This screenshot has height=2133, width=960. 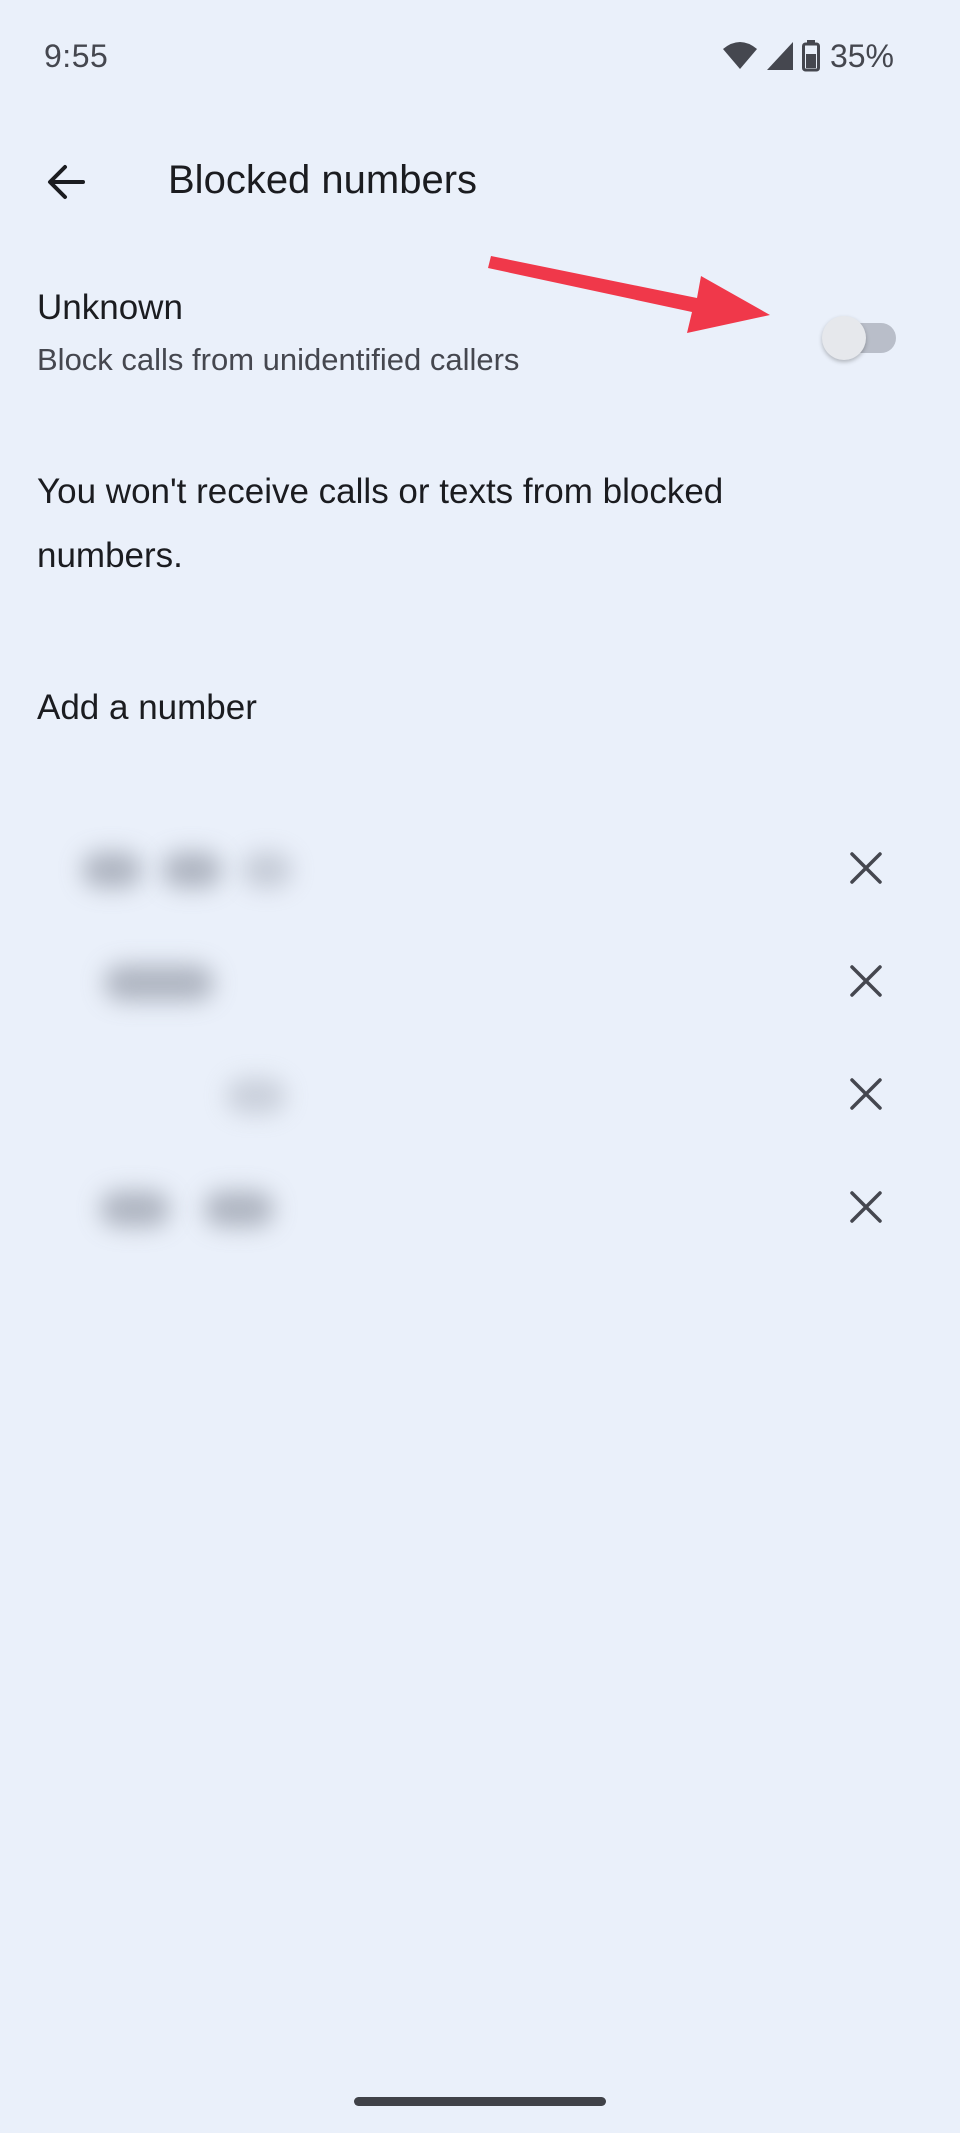 What do you see at coordinates (740, 56) in the screenshot?
I see `wifi-icon` at bounding box center [740, 56].